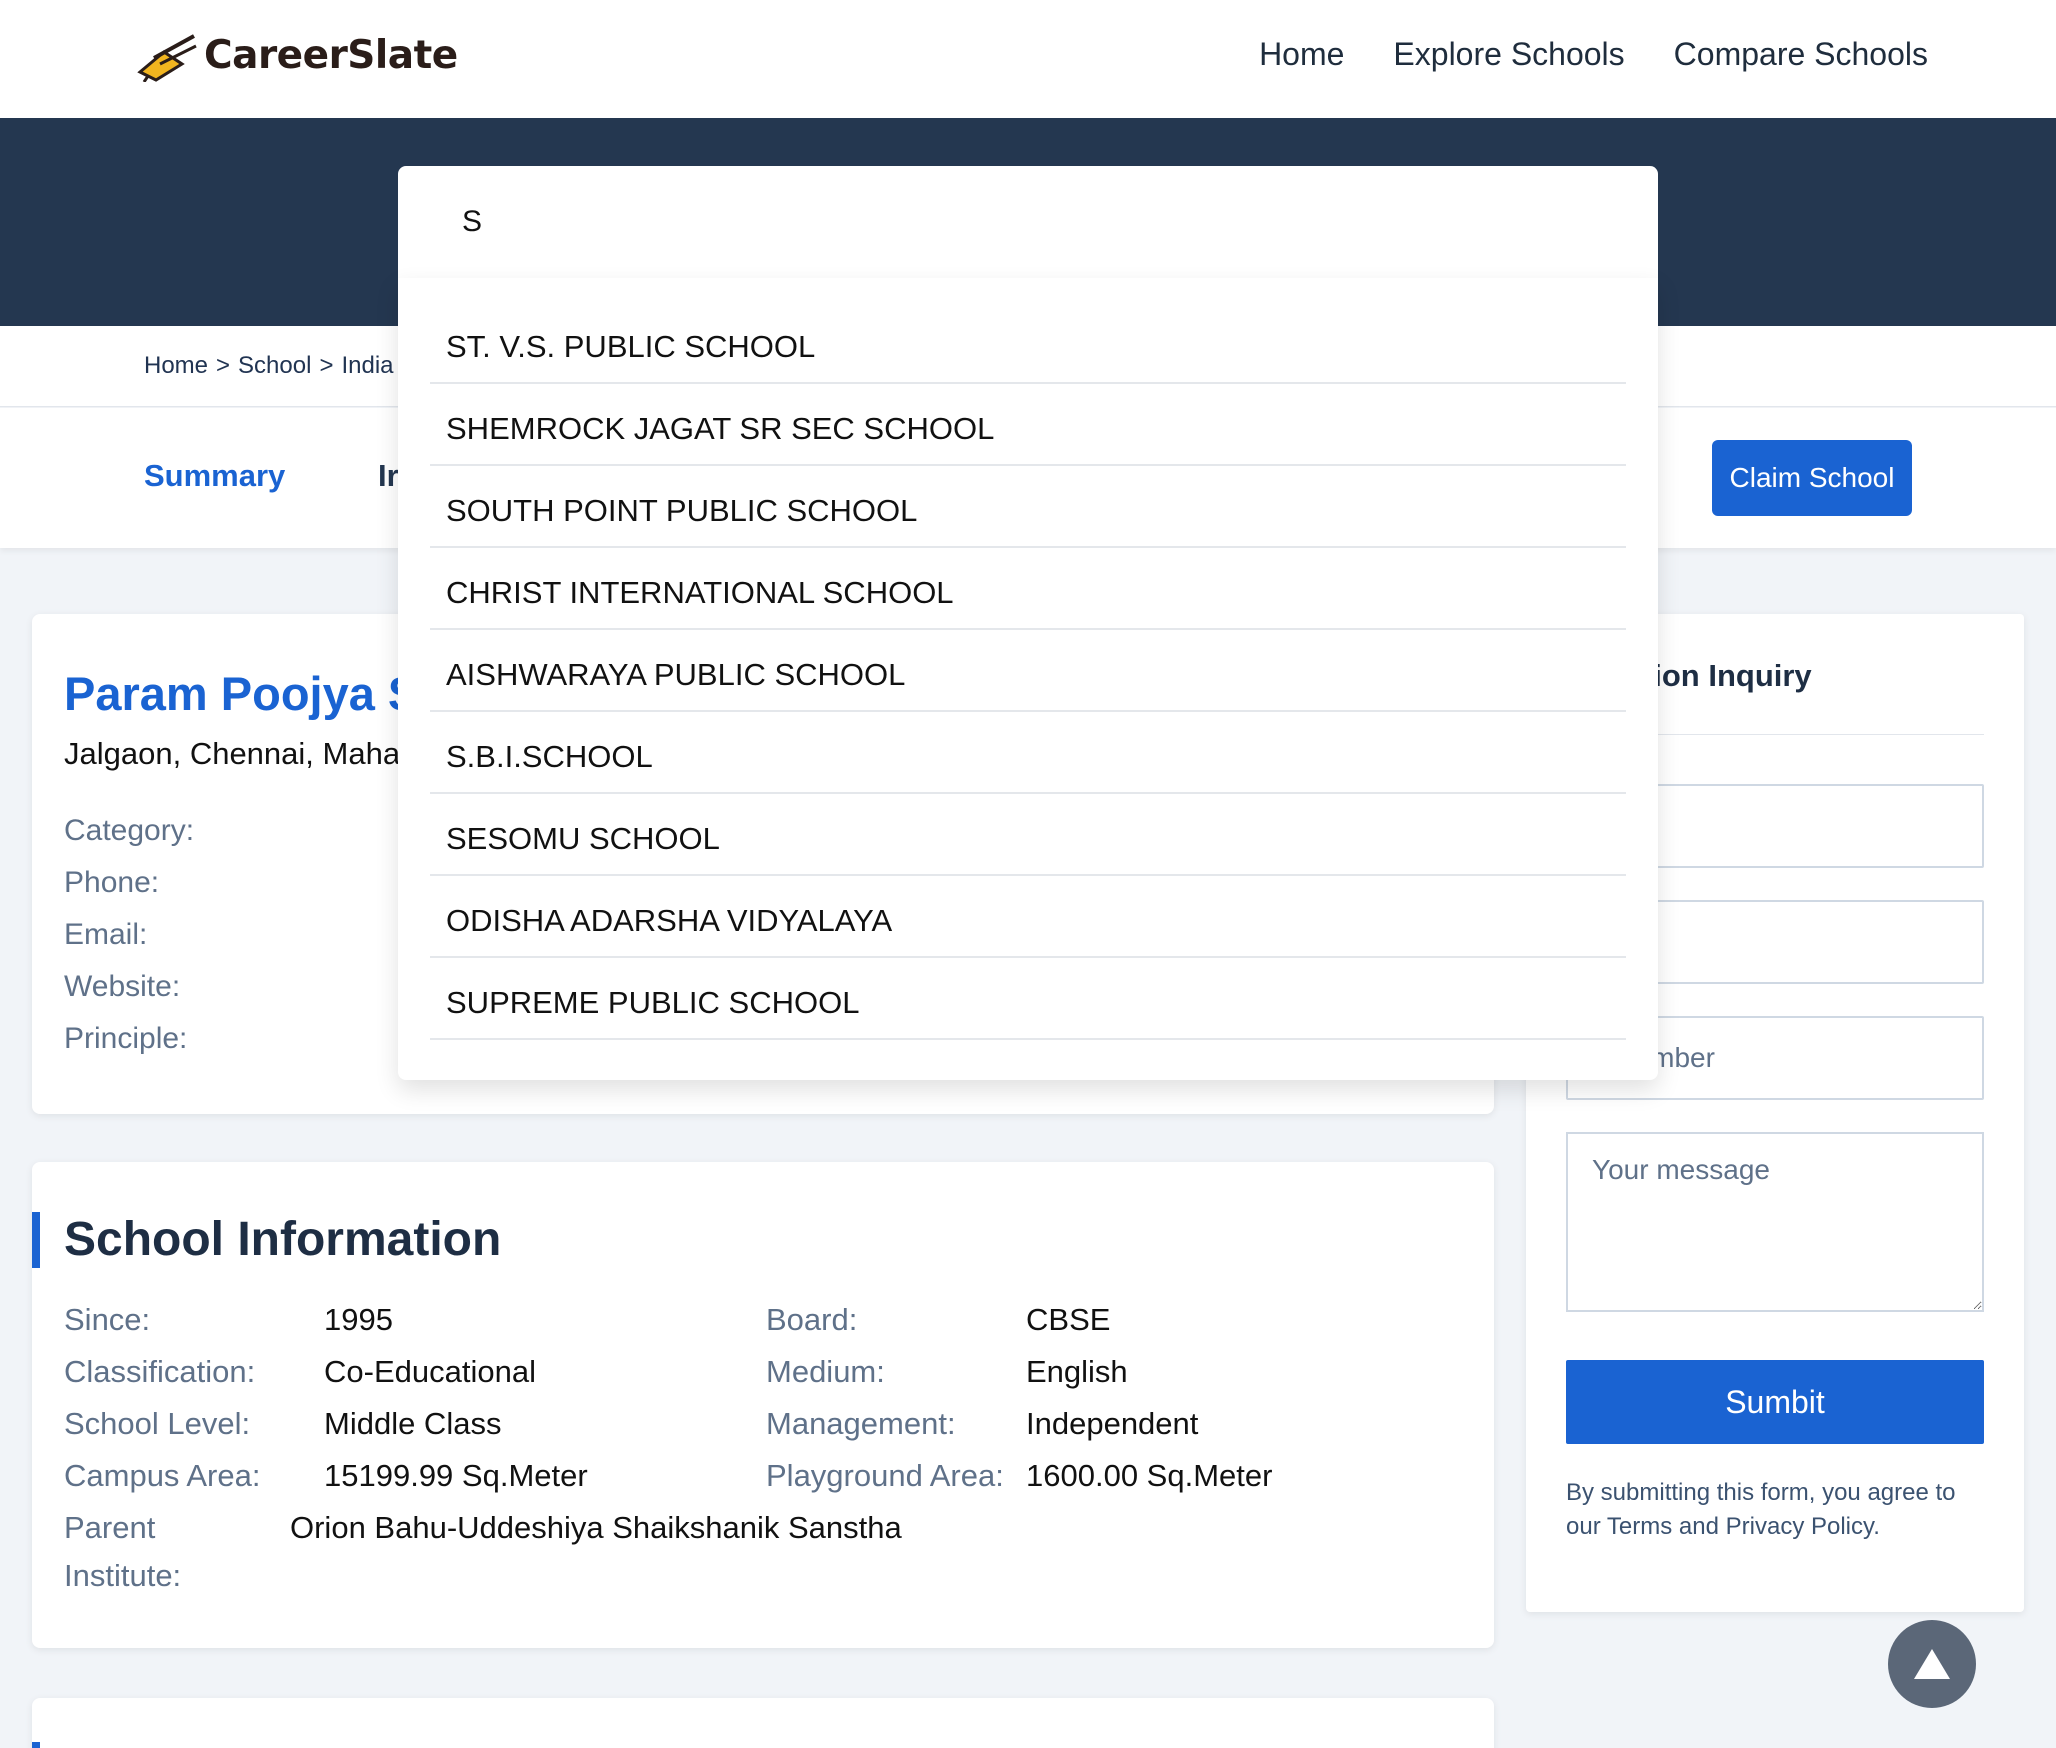 The image size is (2056, 1748). Describe the element at coordinates (825, 1371) in the screenshot. I see `medium-label: Medium:` at that location.